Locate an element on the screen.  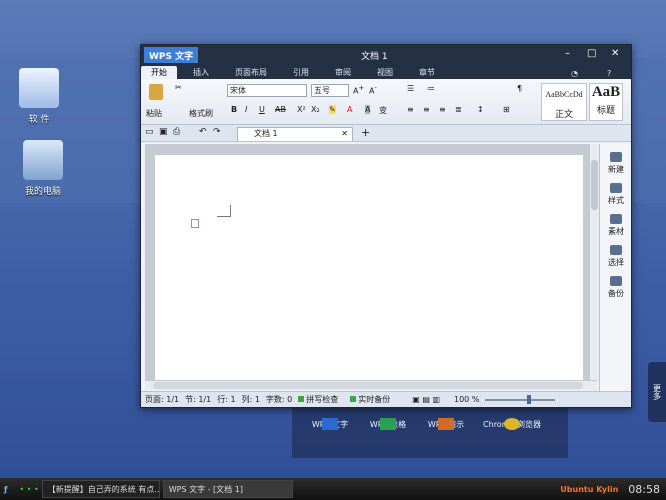
task-label: WPS 文字 - [文档 1] is located at coordinates (205, 489).